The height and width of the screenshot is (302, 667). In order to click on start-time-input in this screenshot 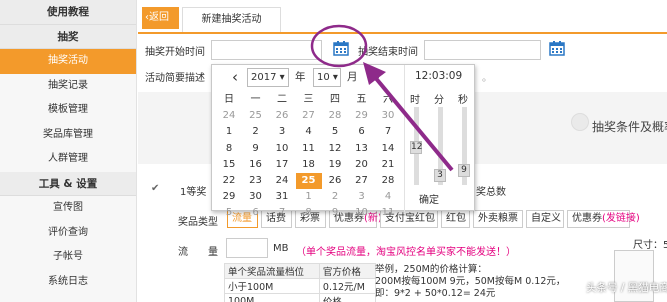, I will do `click(266, 50)`.